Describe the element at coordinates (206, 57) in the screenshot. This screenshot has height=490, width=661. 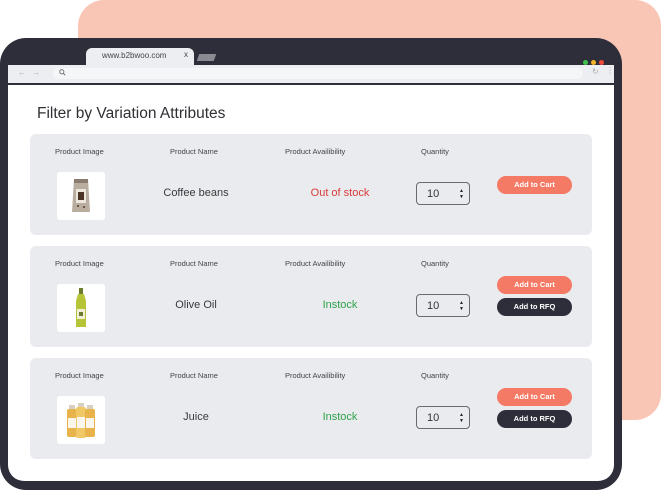
I see `new-tab-button` at that location.